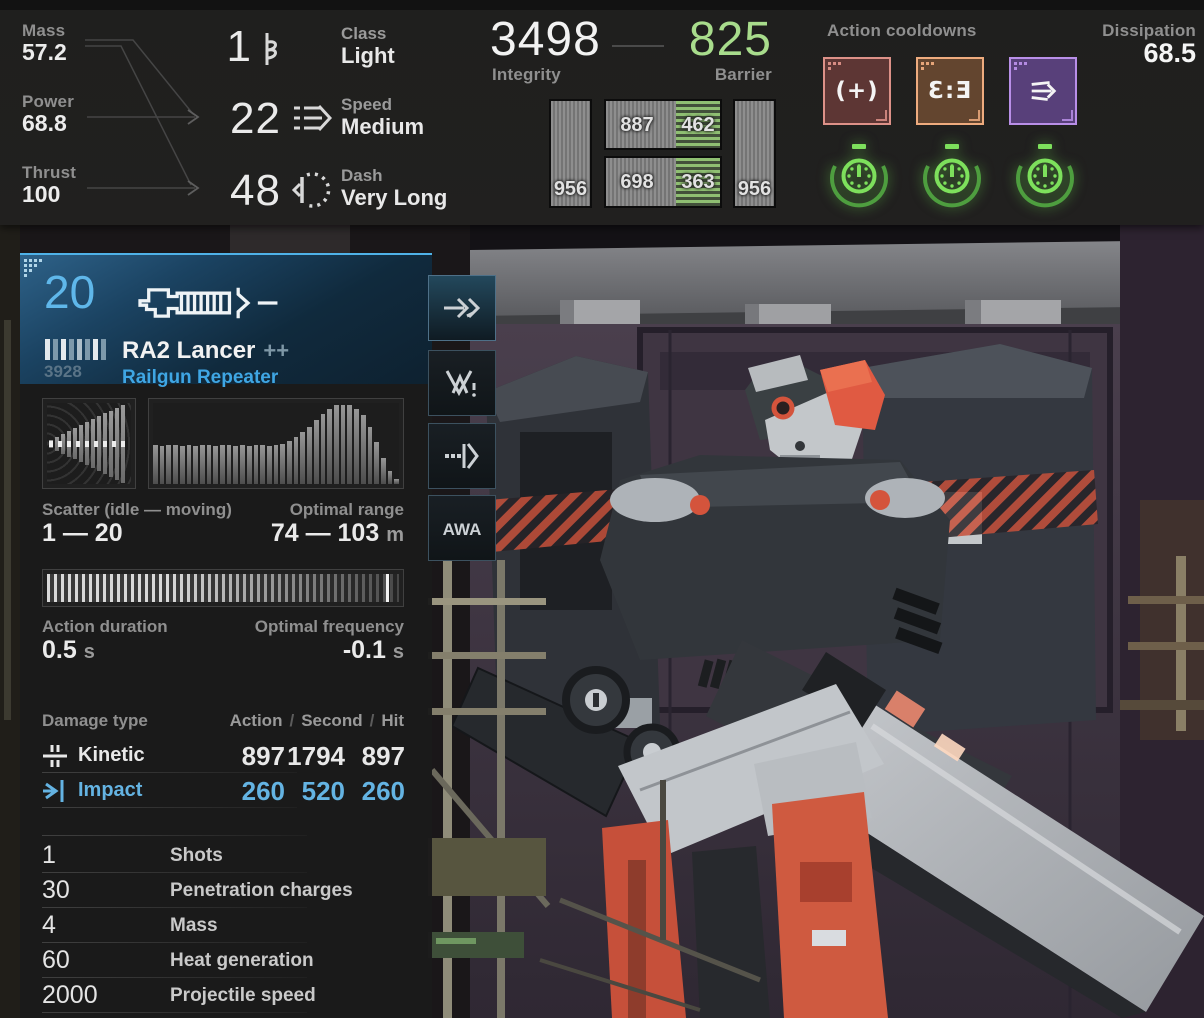 The image size is (1204, 1018). What do you see at coordinates (55, 791) in the screenshot?
I see `impact-damage-icon` at bounding box center [55, 791].